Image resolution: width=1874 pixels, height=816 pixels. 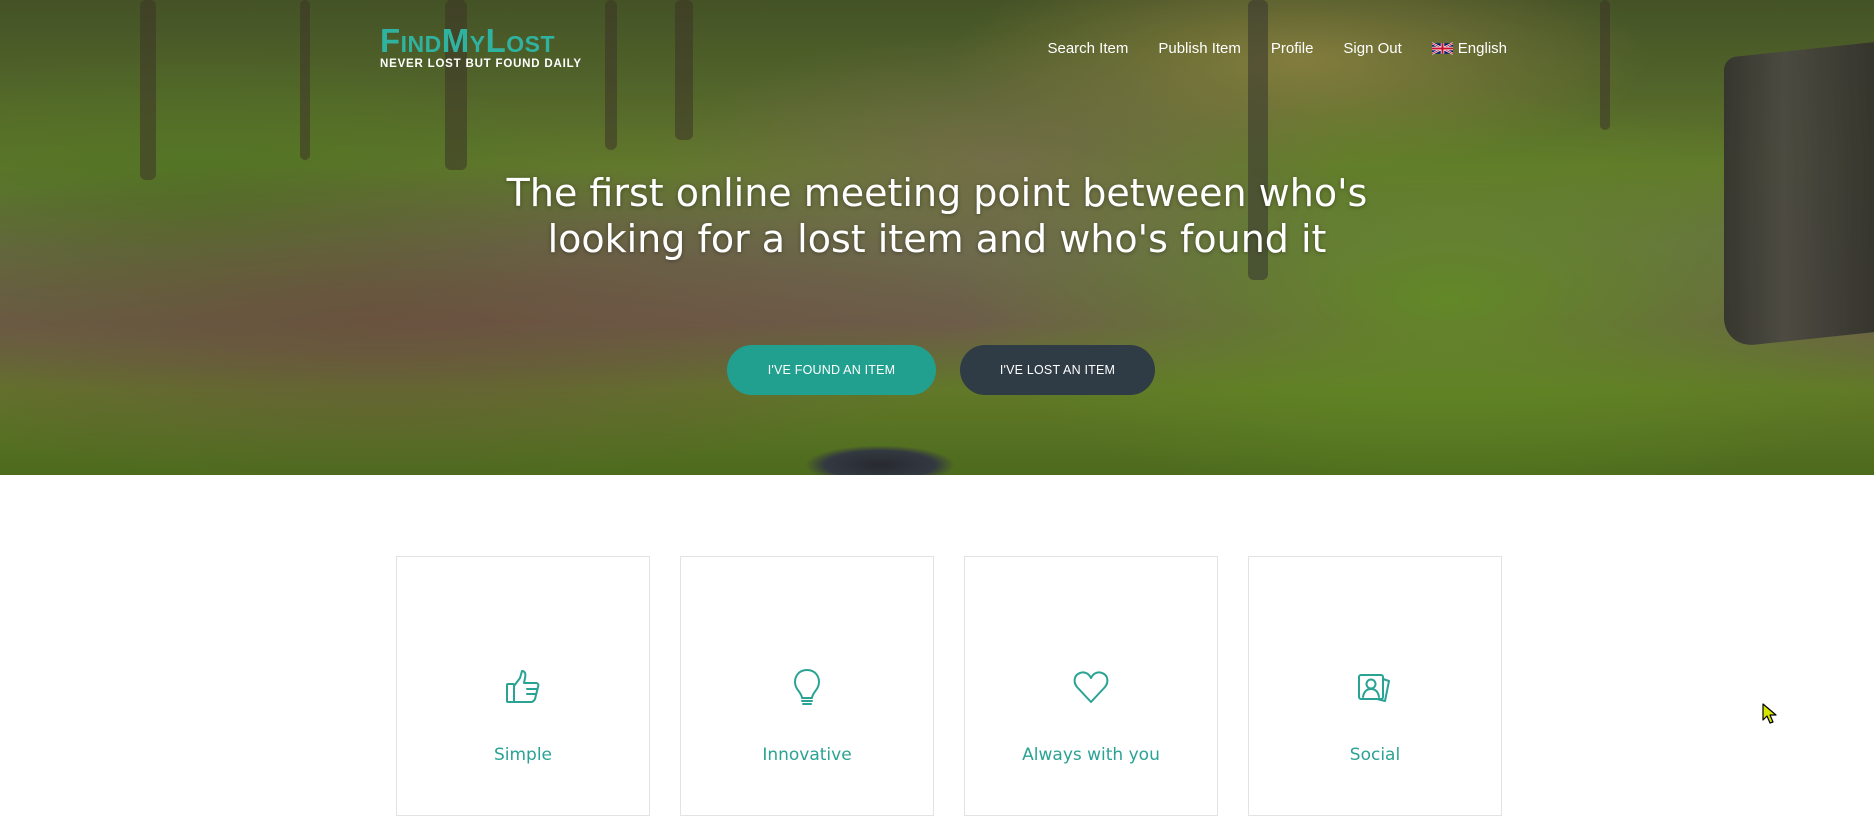 What do you see at coordinates (1199, 48) in the screenshot?
I see `nav-publish-item: Publish Item` at bounding box center [1199, 48].